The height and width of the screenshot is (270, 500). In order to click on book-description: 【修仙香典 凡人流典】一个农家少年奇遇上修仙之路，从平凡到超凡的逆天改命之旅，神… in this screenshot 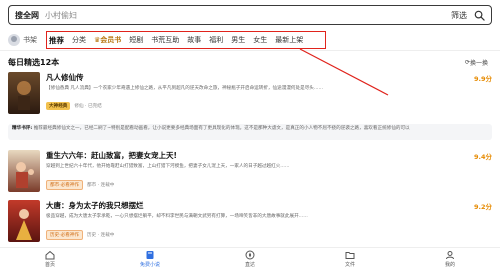, I will do `click(185, 88)`.